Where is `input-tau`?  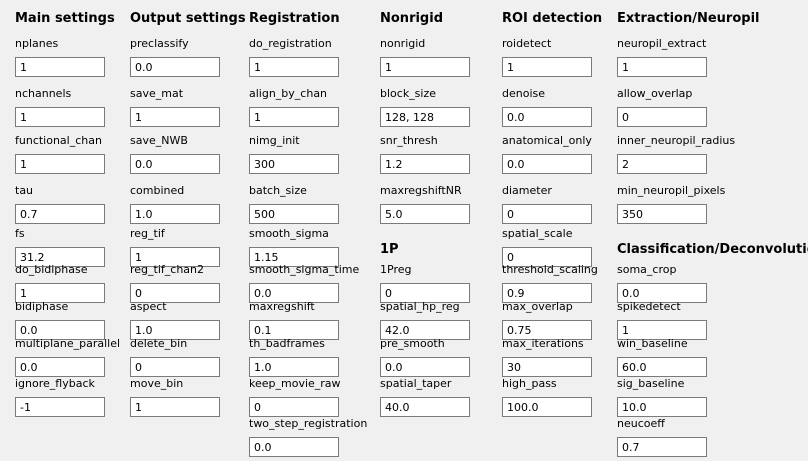
input-tau is located at coordinates (60, 214).